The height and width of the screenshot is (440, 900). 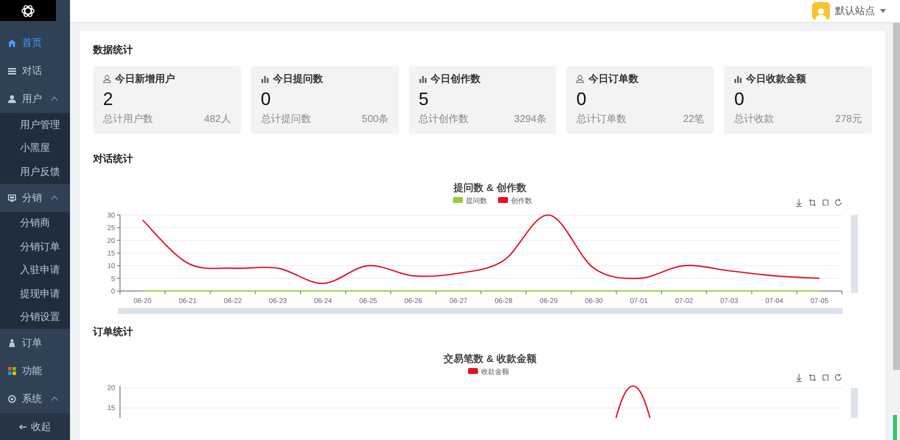 What do you see at coordinates (776, 79) in the screenshot?
I see `stat-title: 今日收款金额` at bounding box center [776, 79].